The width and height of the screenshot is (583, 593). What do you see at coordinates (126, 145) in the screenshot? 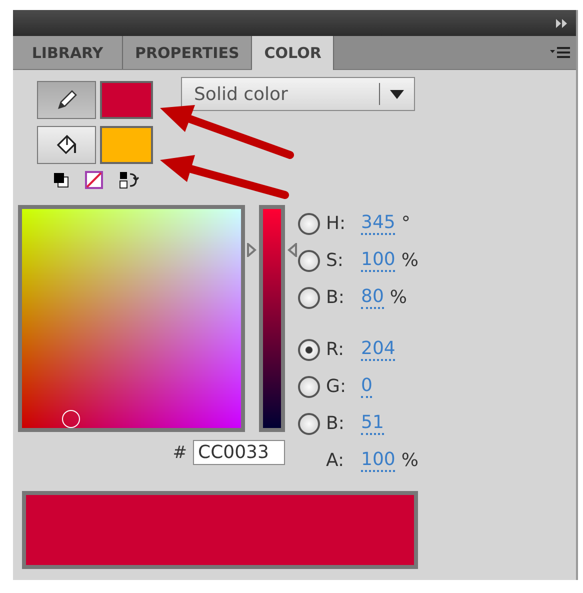
I see `fill-color-swatch` at bounding box center [126, 145].